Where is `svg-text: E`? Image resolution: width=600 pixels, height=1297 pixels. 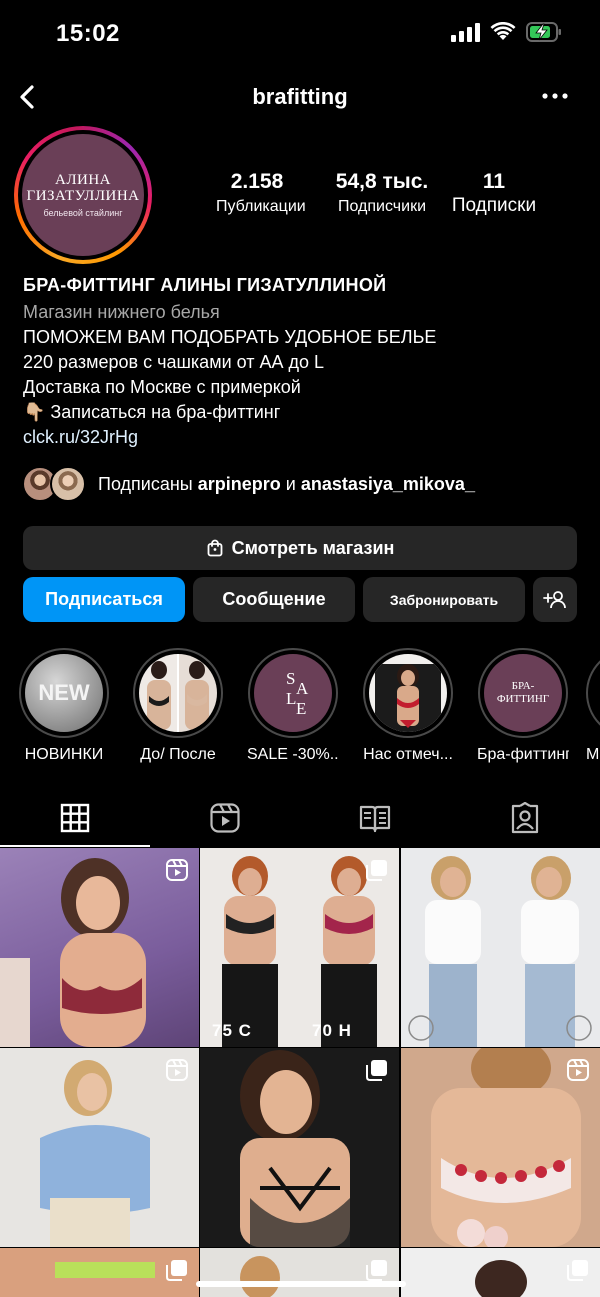 svg-text: E is located at coordinates (301, 708).